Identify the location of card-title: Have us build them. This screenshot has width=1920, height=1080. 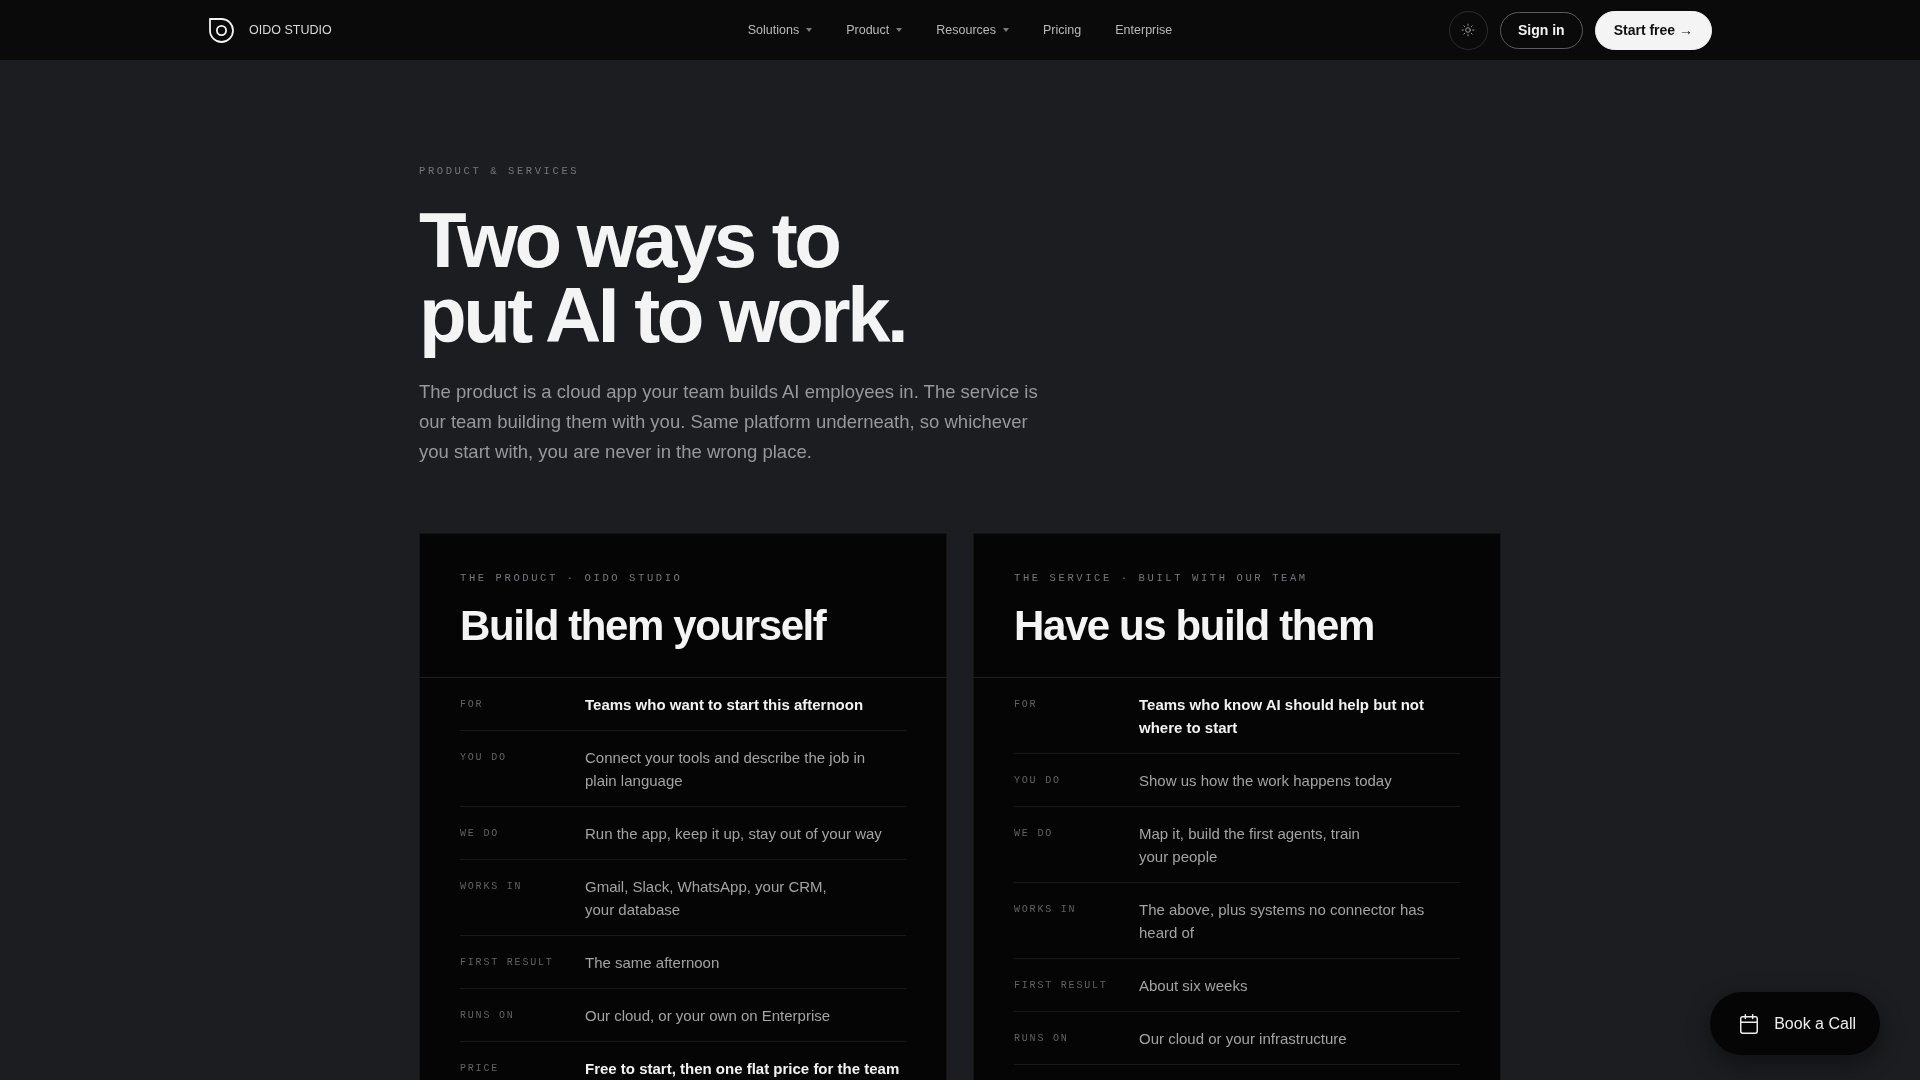
(1194, 626).